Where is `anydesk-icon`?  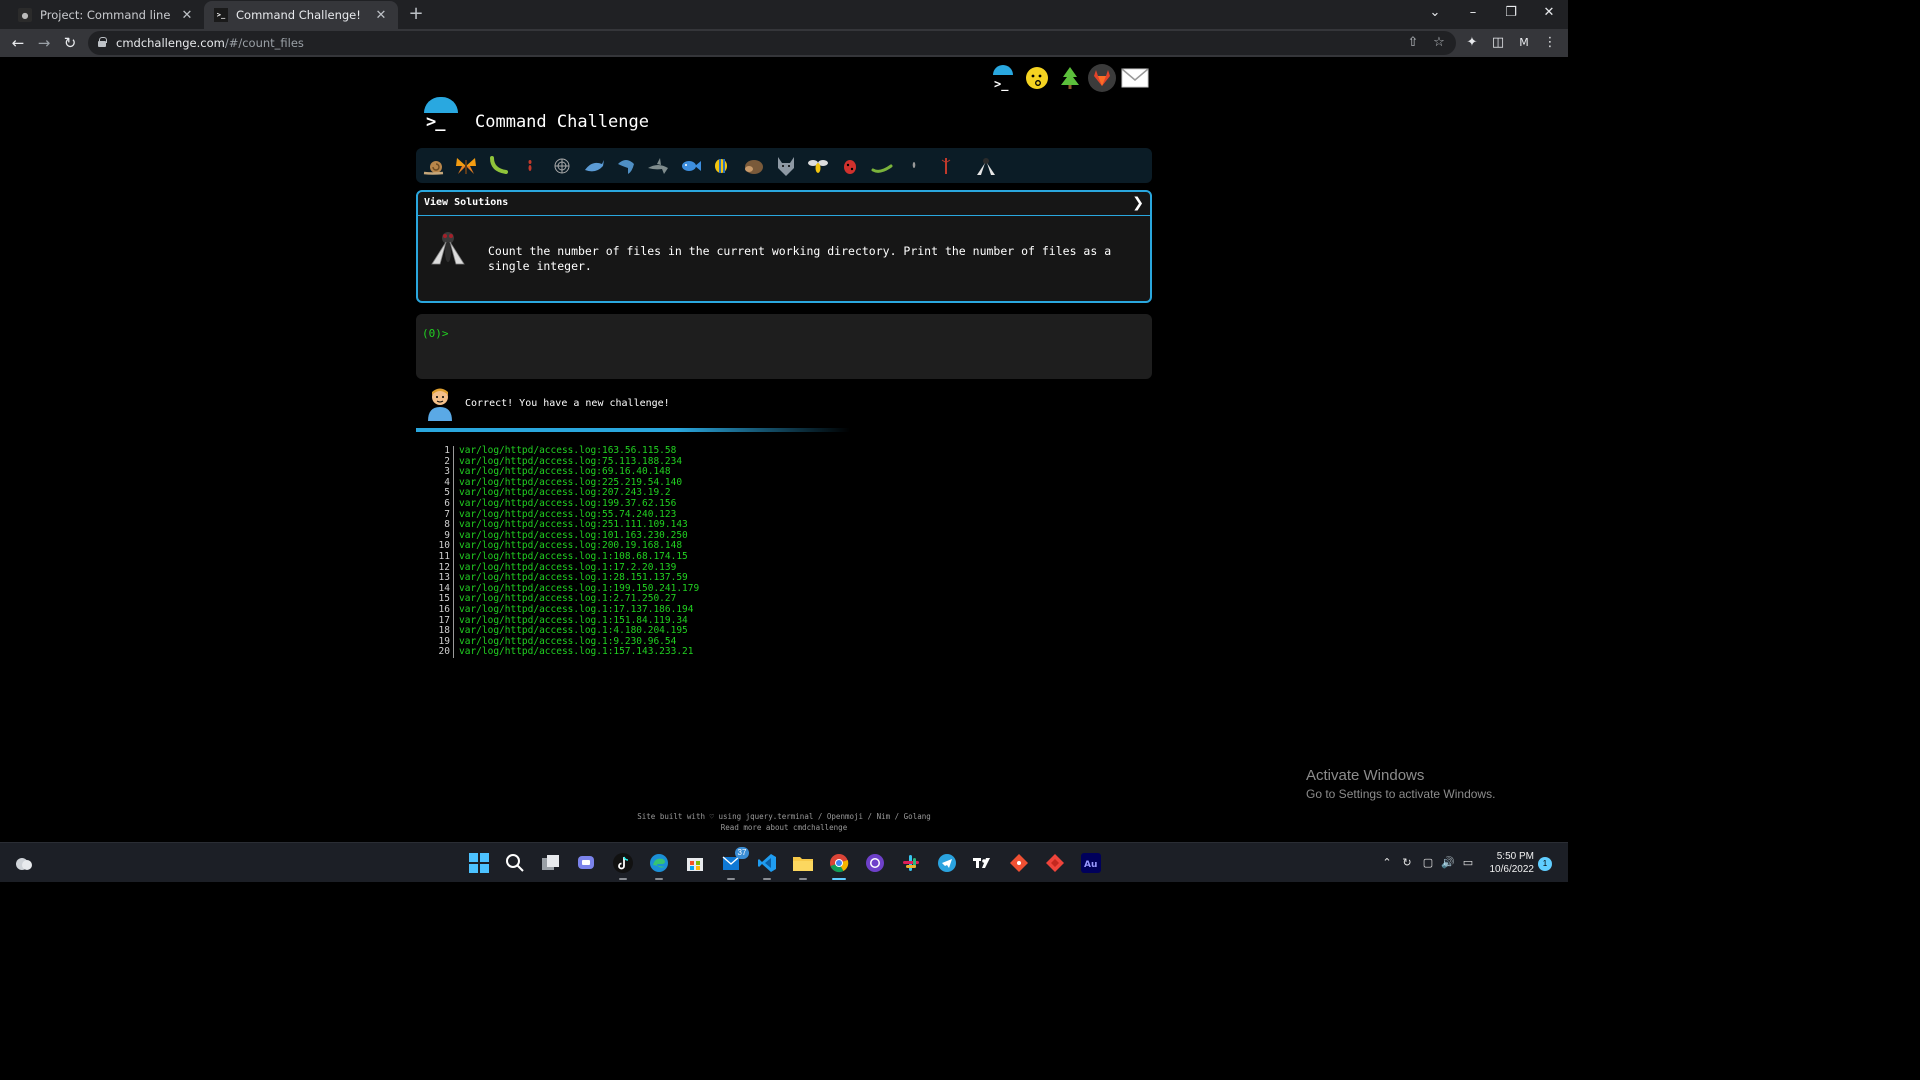
anydesk-icon is located at coordinates (1055, 863).